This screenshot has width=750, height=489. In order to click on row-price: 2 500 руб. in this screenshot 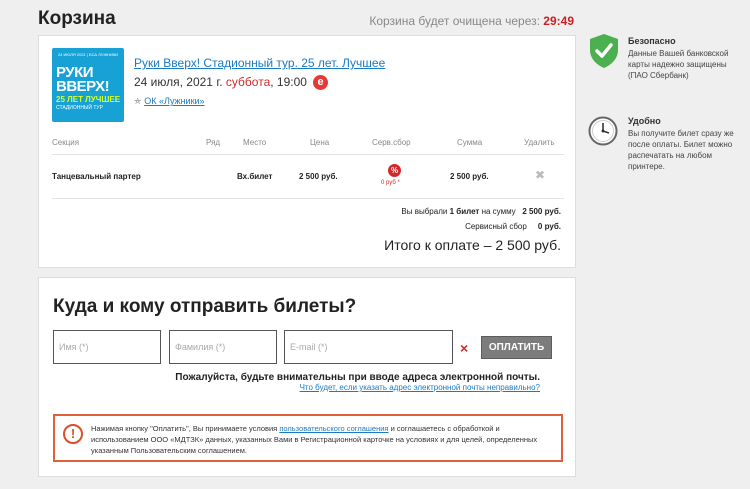, I will do `click(318, 176)`.